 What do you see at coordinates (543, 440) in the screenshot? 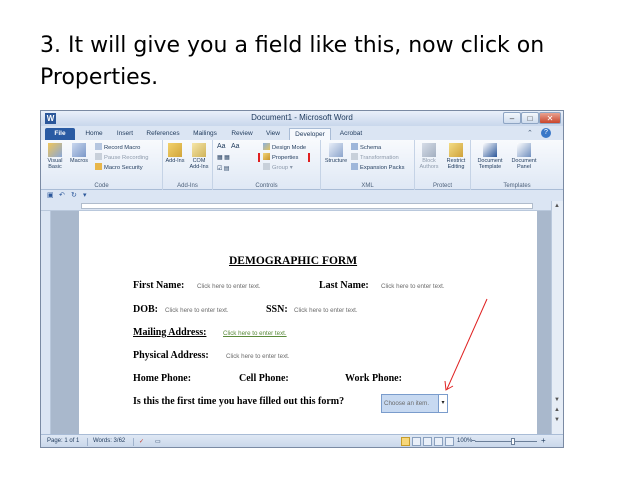
I see `zoom-in-icon: +` at bounding box center [543, 440].